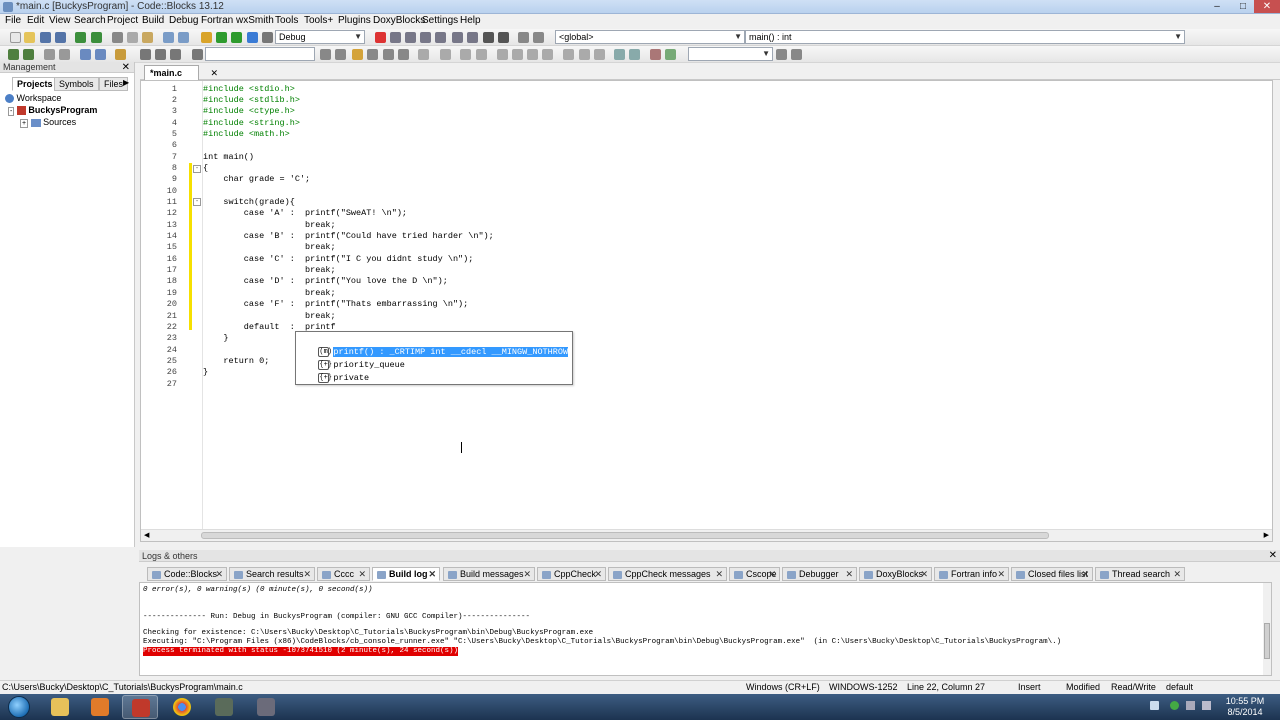 This screenshot has width=1280, height=720. Describe the element at coordinates (221, 37) in the screenshot. I see `run-icon` at that location.